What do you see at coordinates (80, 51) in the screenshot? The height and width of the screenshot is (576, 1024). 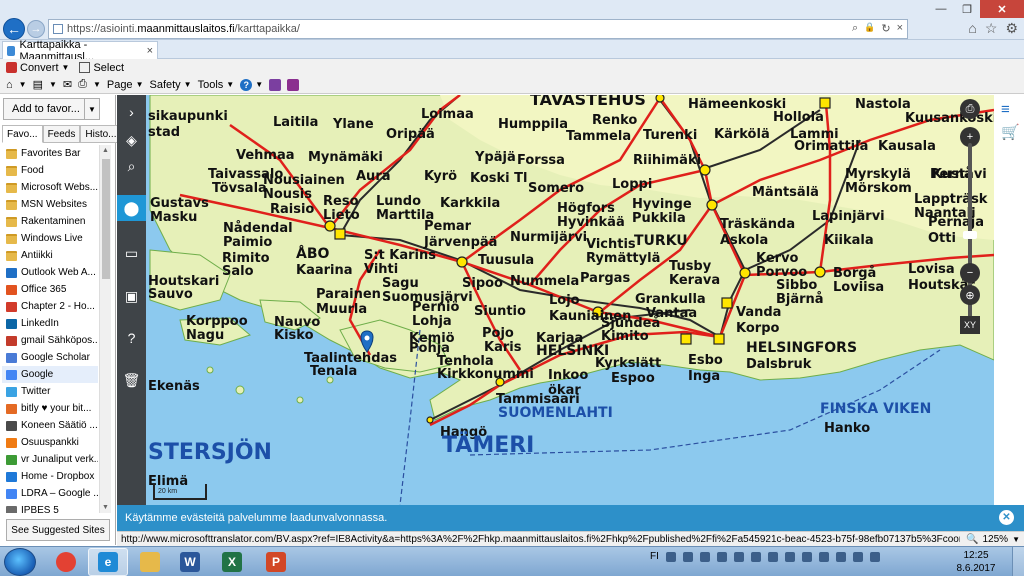 I see `tab-karttapaikka: Karttapaikka - Maanmittausl... ×` at bounding box center [80, 51].